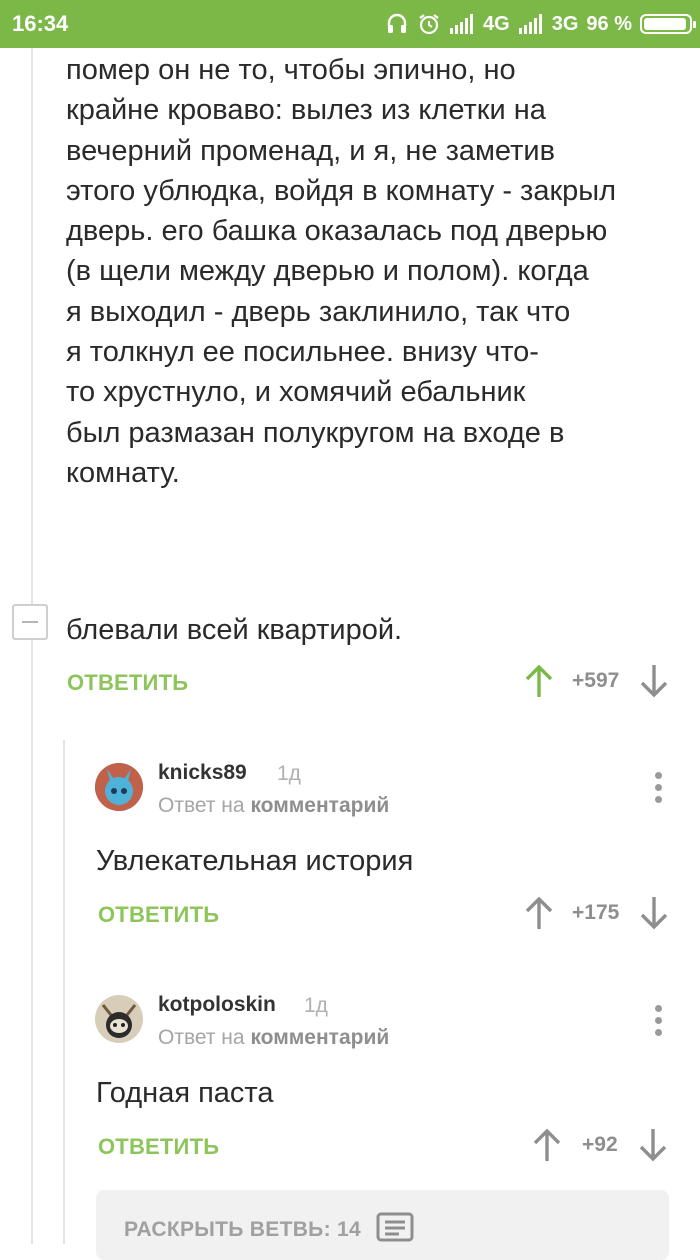 The height and width of the screenshot is (1260, 700). Describe the element at coordinates (395, 1230) in the screenshot. I see `comments-icon` at that location.